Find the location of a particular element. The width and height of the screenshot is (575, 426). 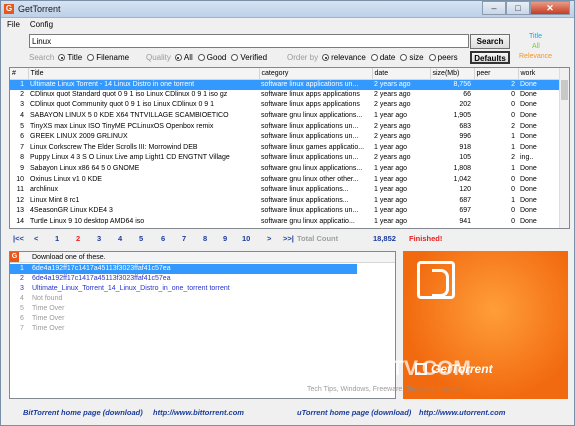

page-1: 1 is located at coordinates (57, 238).